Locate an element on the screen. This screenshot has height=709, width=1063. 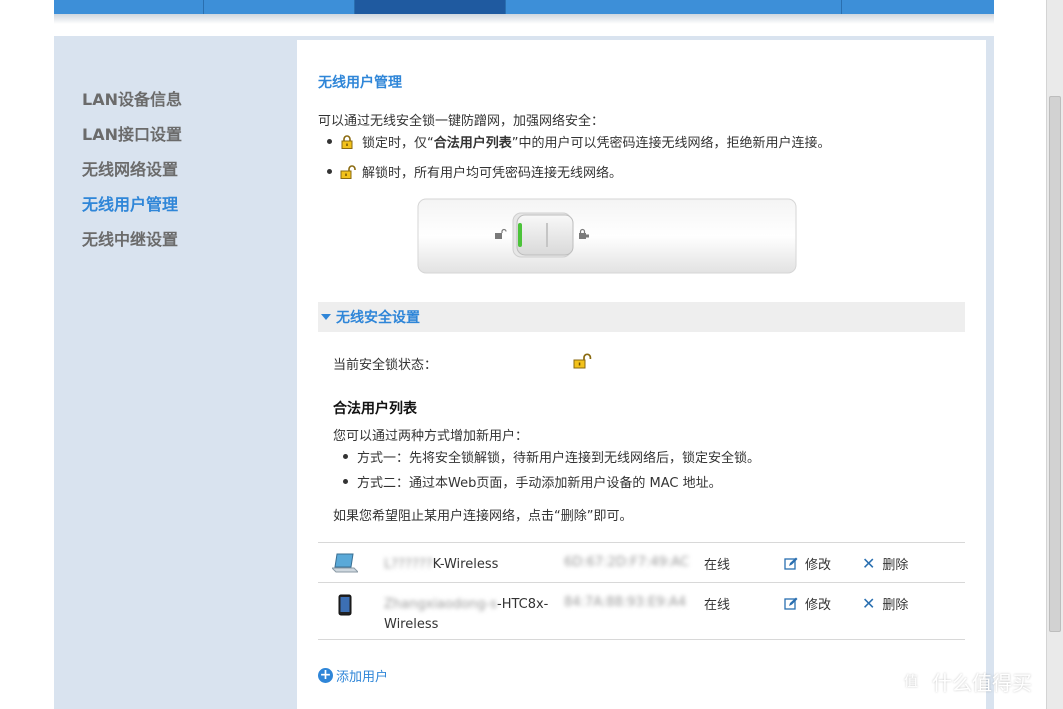
section-title: 无线安全设置 is located at coordinates (378, 318).